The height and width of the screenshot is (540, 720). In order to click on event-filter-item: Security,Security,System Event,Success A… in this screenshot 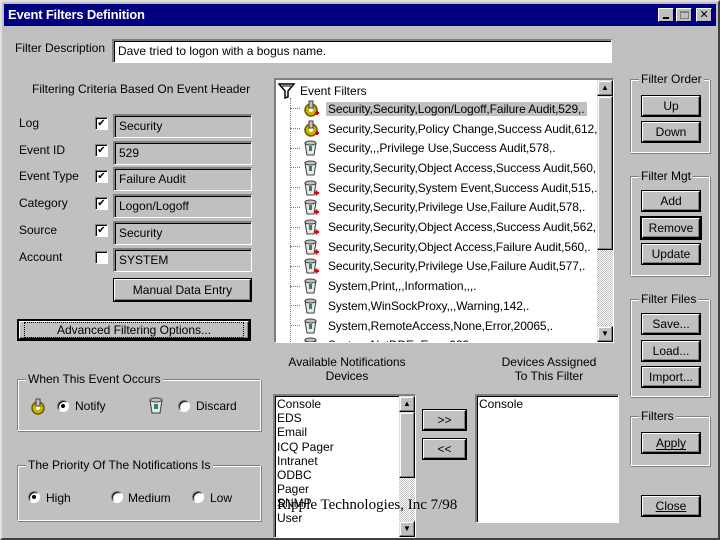, I will do `click(444, 188)`.